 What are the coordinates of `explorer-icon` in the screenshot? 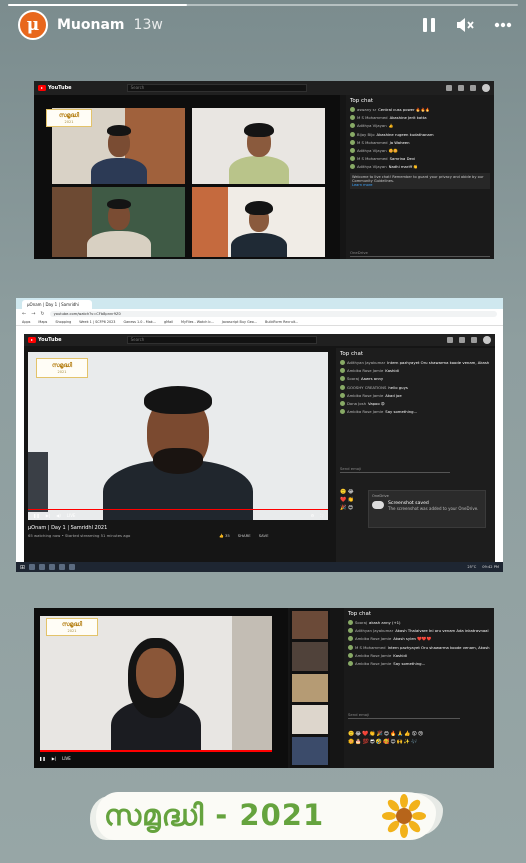 It's located at (62, 567).